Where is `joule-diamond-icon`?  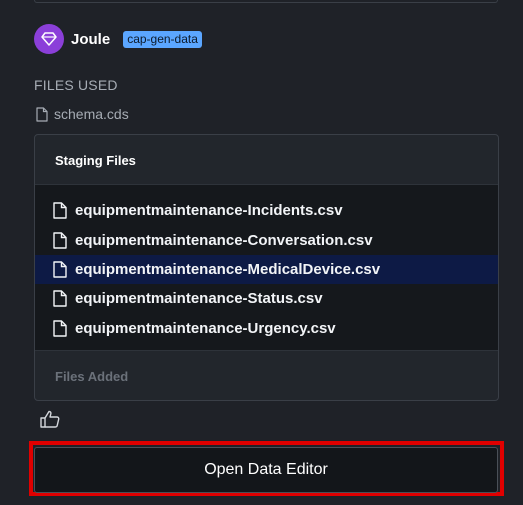 joule-diamond-icon is located at coordinates (49, 39).